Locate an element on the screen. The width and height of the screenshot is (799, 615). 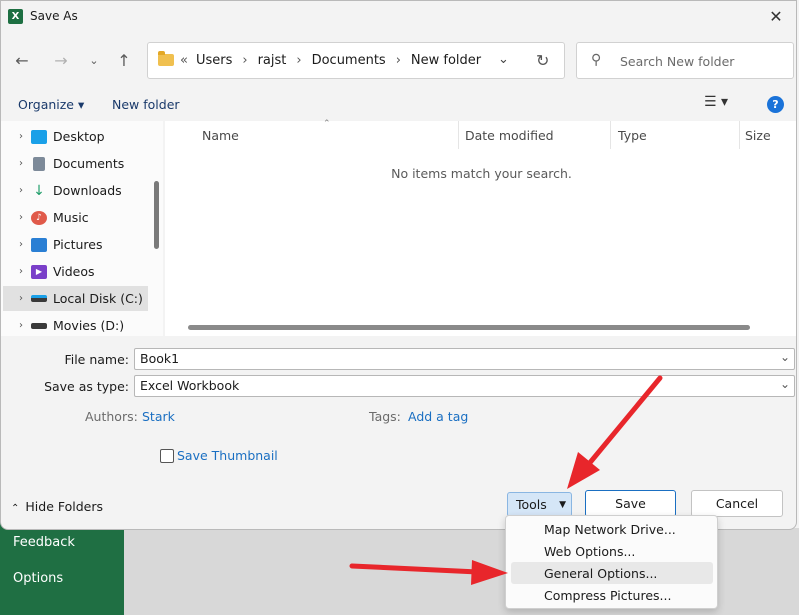
sidebar-item-label: Videos is located at coordinates (74, 271).